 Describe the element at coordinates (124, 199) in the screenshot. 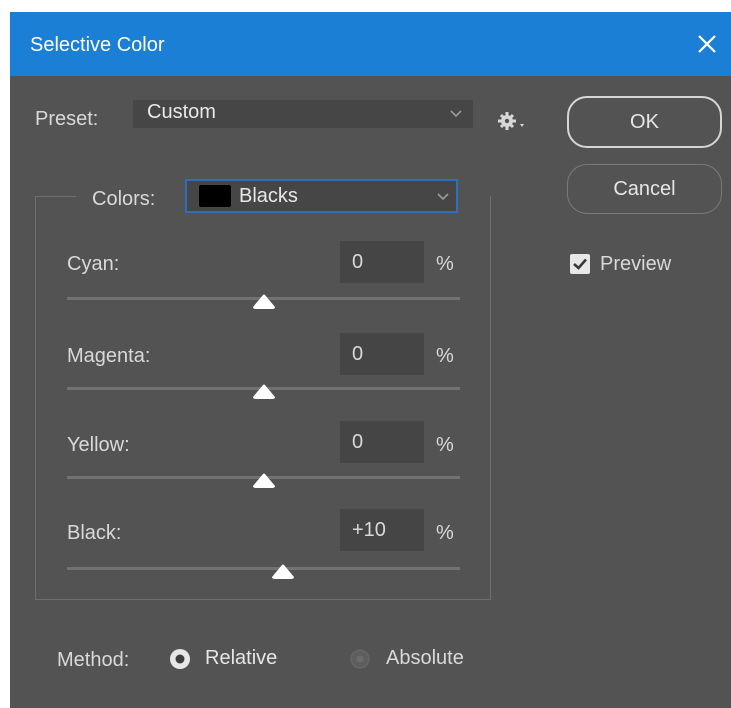

I see `colors-label: Colors:` at that location.